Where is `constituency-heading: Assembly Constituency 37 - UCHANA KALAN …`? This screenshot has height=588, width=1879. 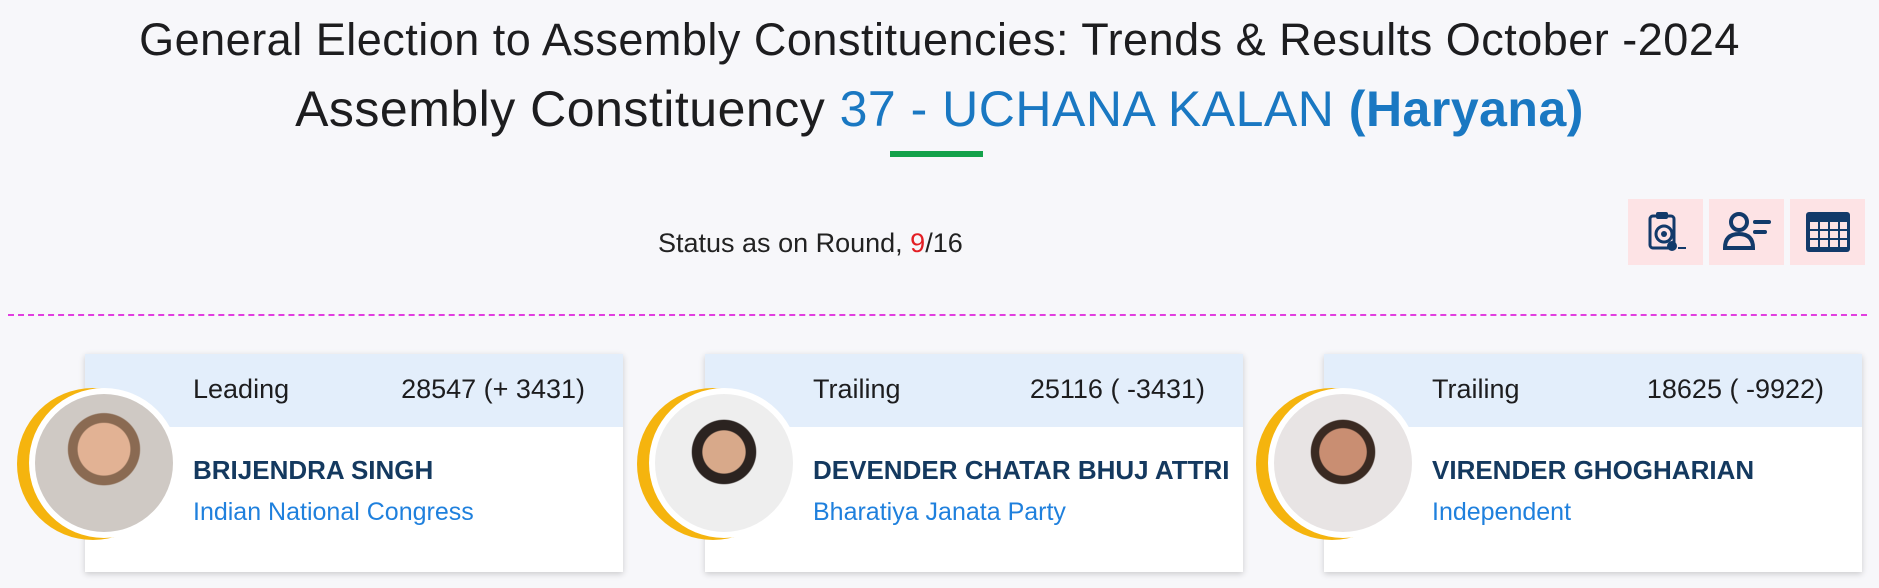
constituency-heading: Assembly Constituency 37 - UCHANA KALAN … is located at coordinates (939, 109).